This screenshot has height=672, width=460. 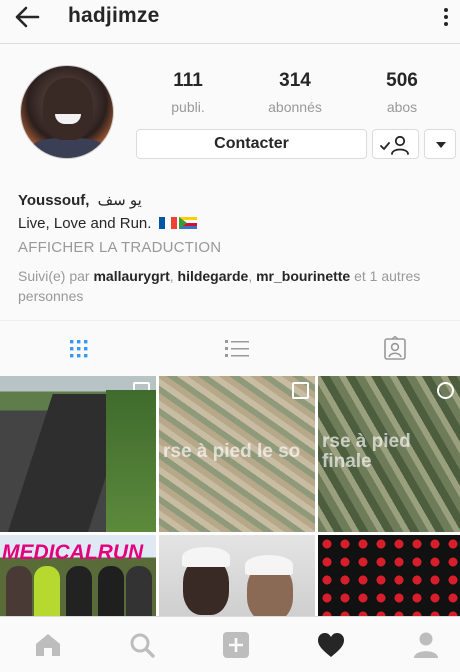 What do you see at coordinates (54, 200) in the screenshot?
I see `profile-name-text: Youssouf,` at bounding box center [54, 200].